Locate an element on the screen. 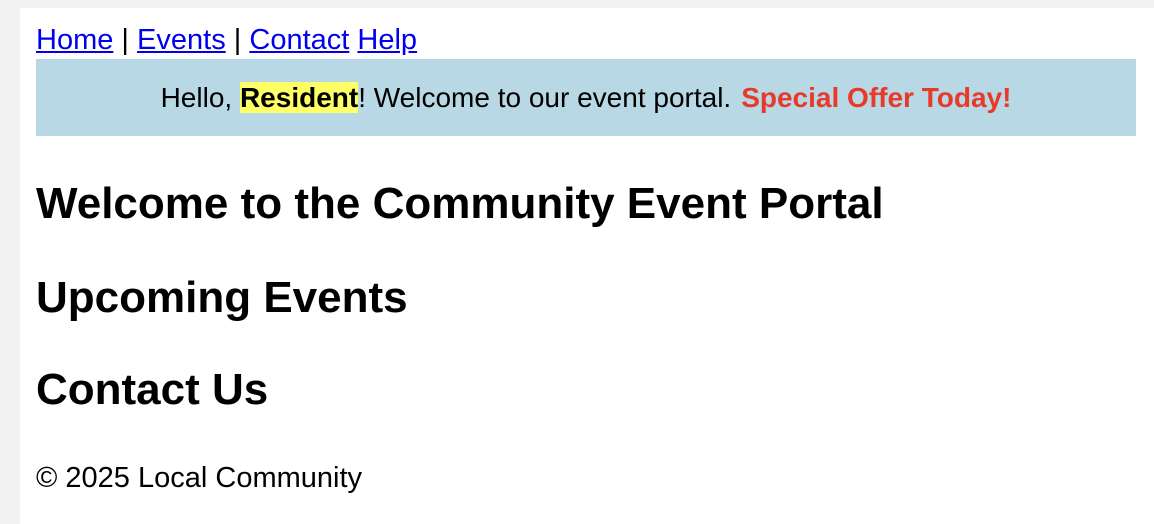 This screenshot has width=1154, height=524. nav-link-help: Help is located at coordinates (387, 40).